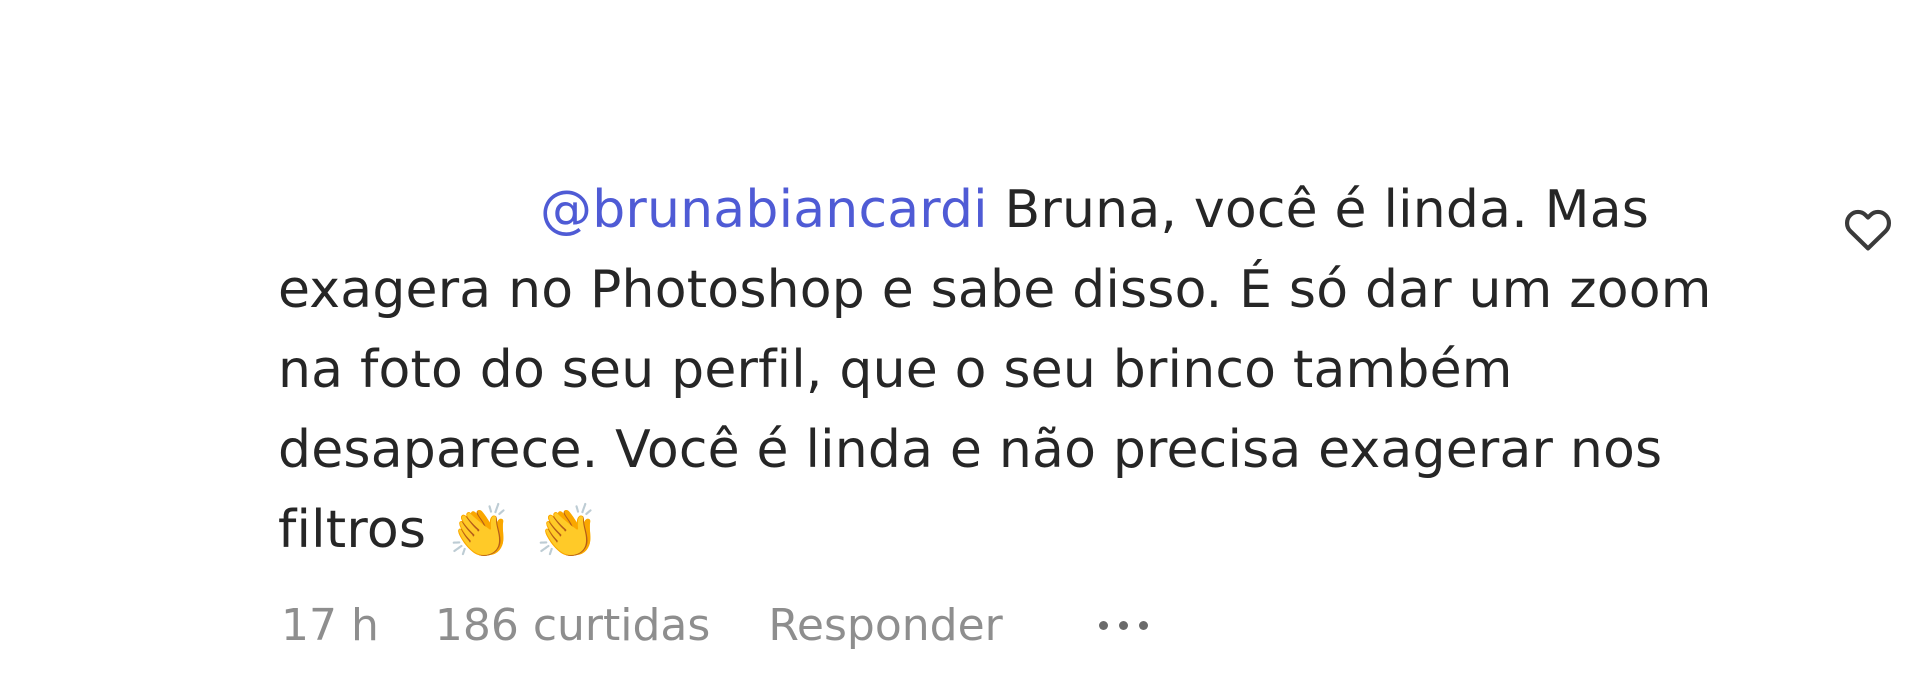  Describe the element at coordinates (714, 625) in the screenshot. I see `comment-meta: 17 h 186 curtidas Responder` at that location.